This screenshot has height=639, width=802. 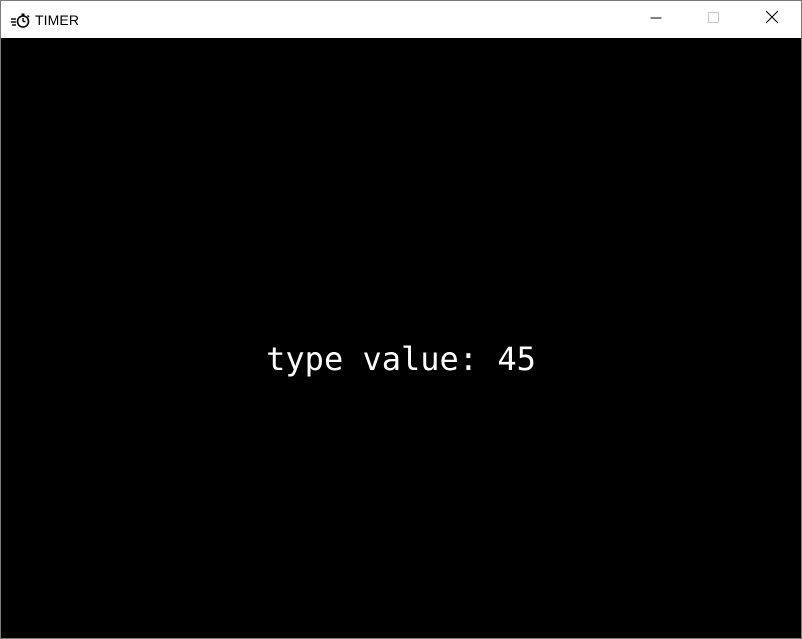 I want to click on minimize-icon, so click(x=656, y=20).